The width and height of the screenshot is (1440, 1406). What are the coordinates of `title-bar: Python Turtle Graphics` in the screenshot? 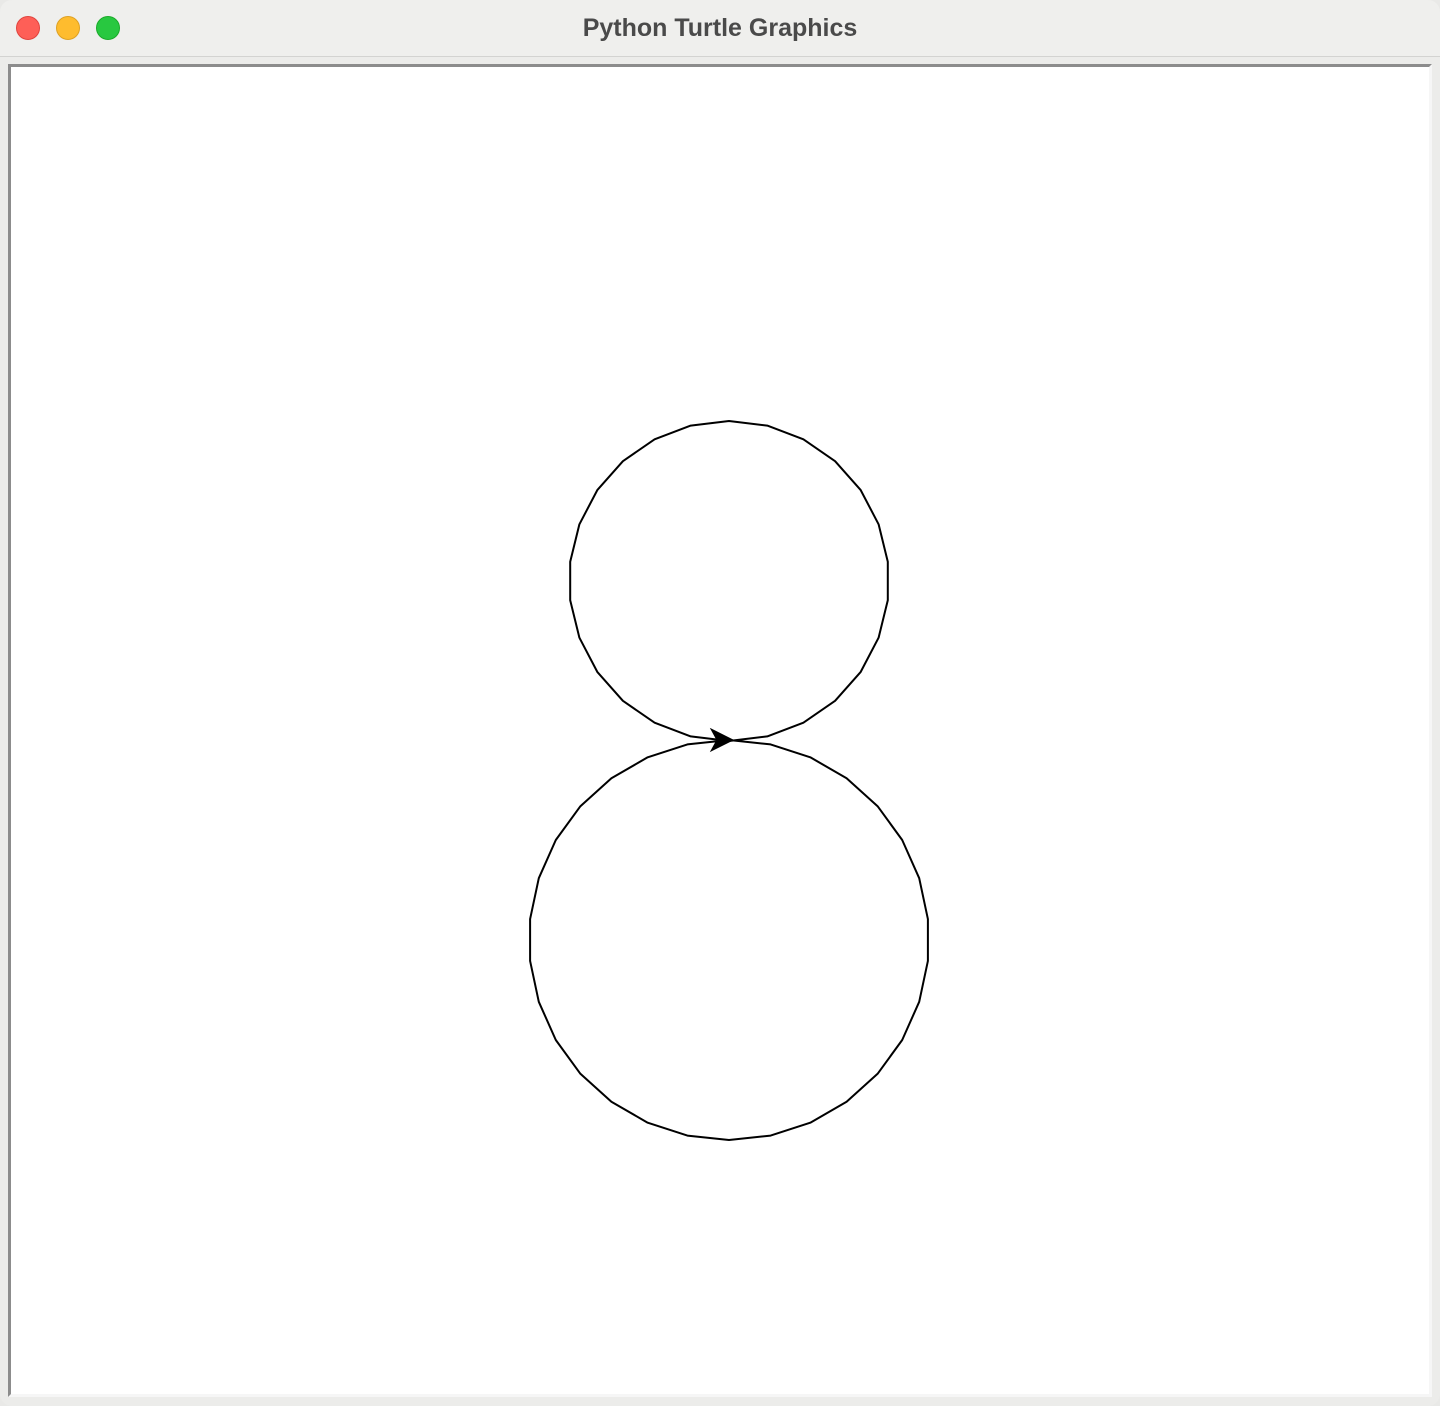 It's located at (720, 28).